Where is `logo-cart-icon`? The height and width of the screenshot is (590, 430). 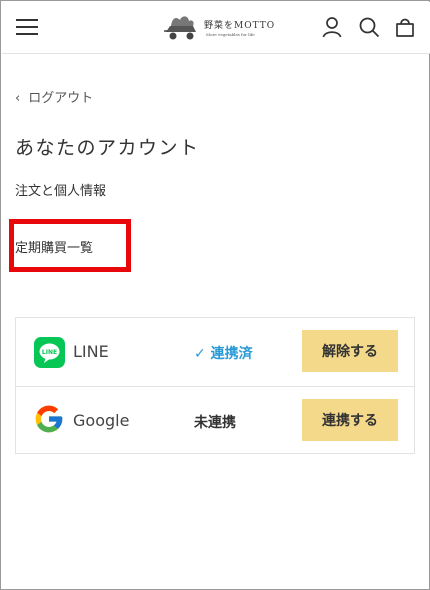 logo-cart-icon is located at coordinates (180, 28).